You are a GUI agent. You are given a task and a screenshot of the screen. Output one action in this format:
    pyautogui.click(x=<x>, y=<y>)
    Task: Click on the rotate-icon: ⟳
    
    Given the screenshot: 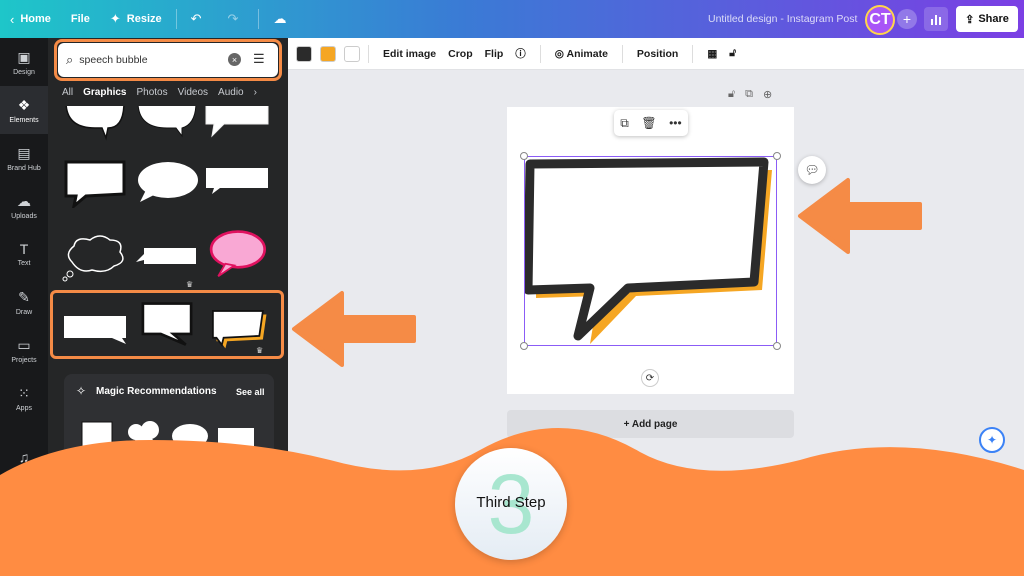 What is the action you would take?
    pyautogui.click(x=650, y=378)
    